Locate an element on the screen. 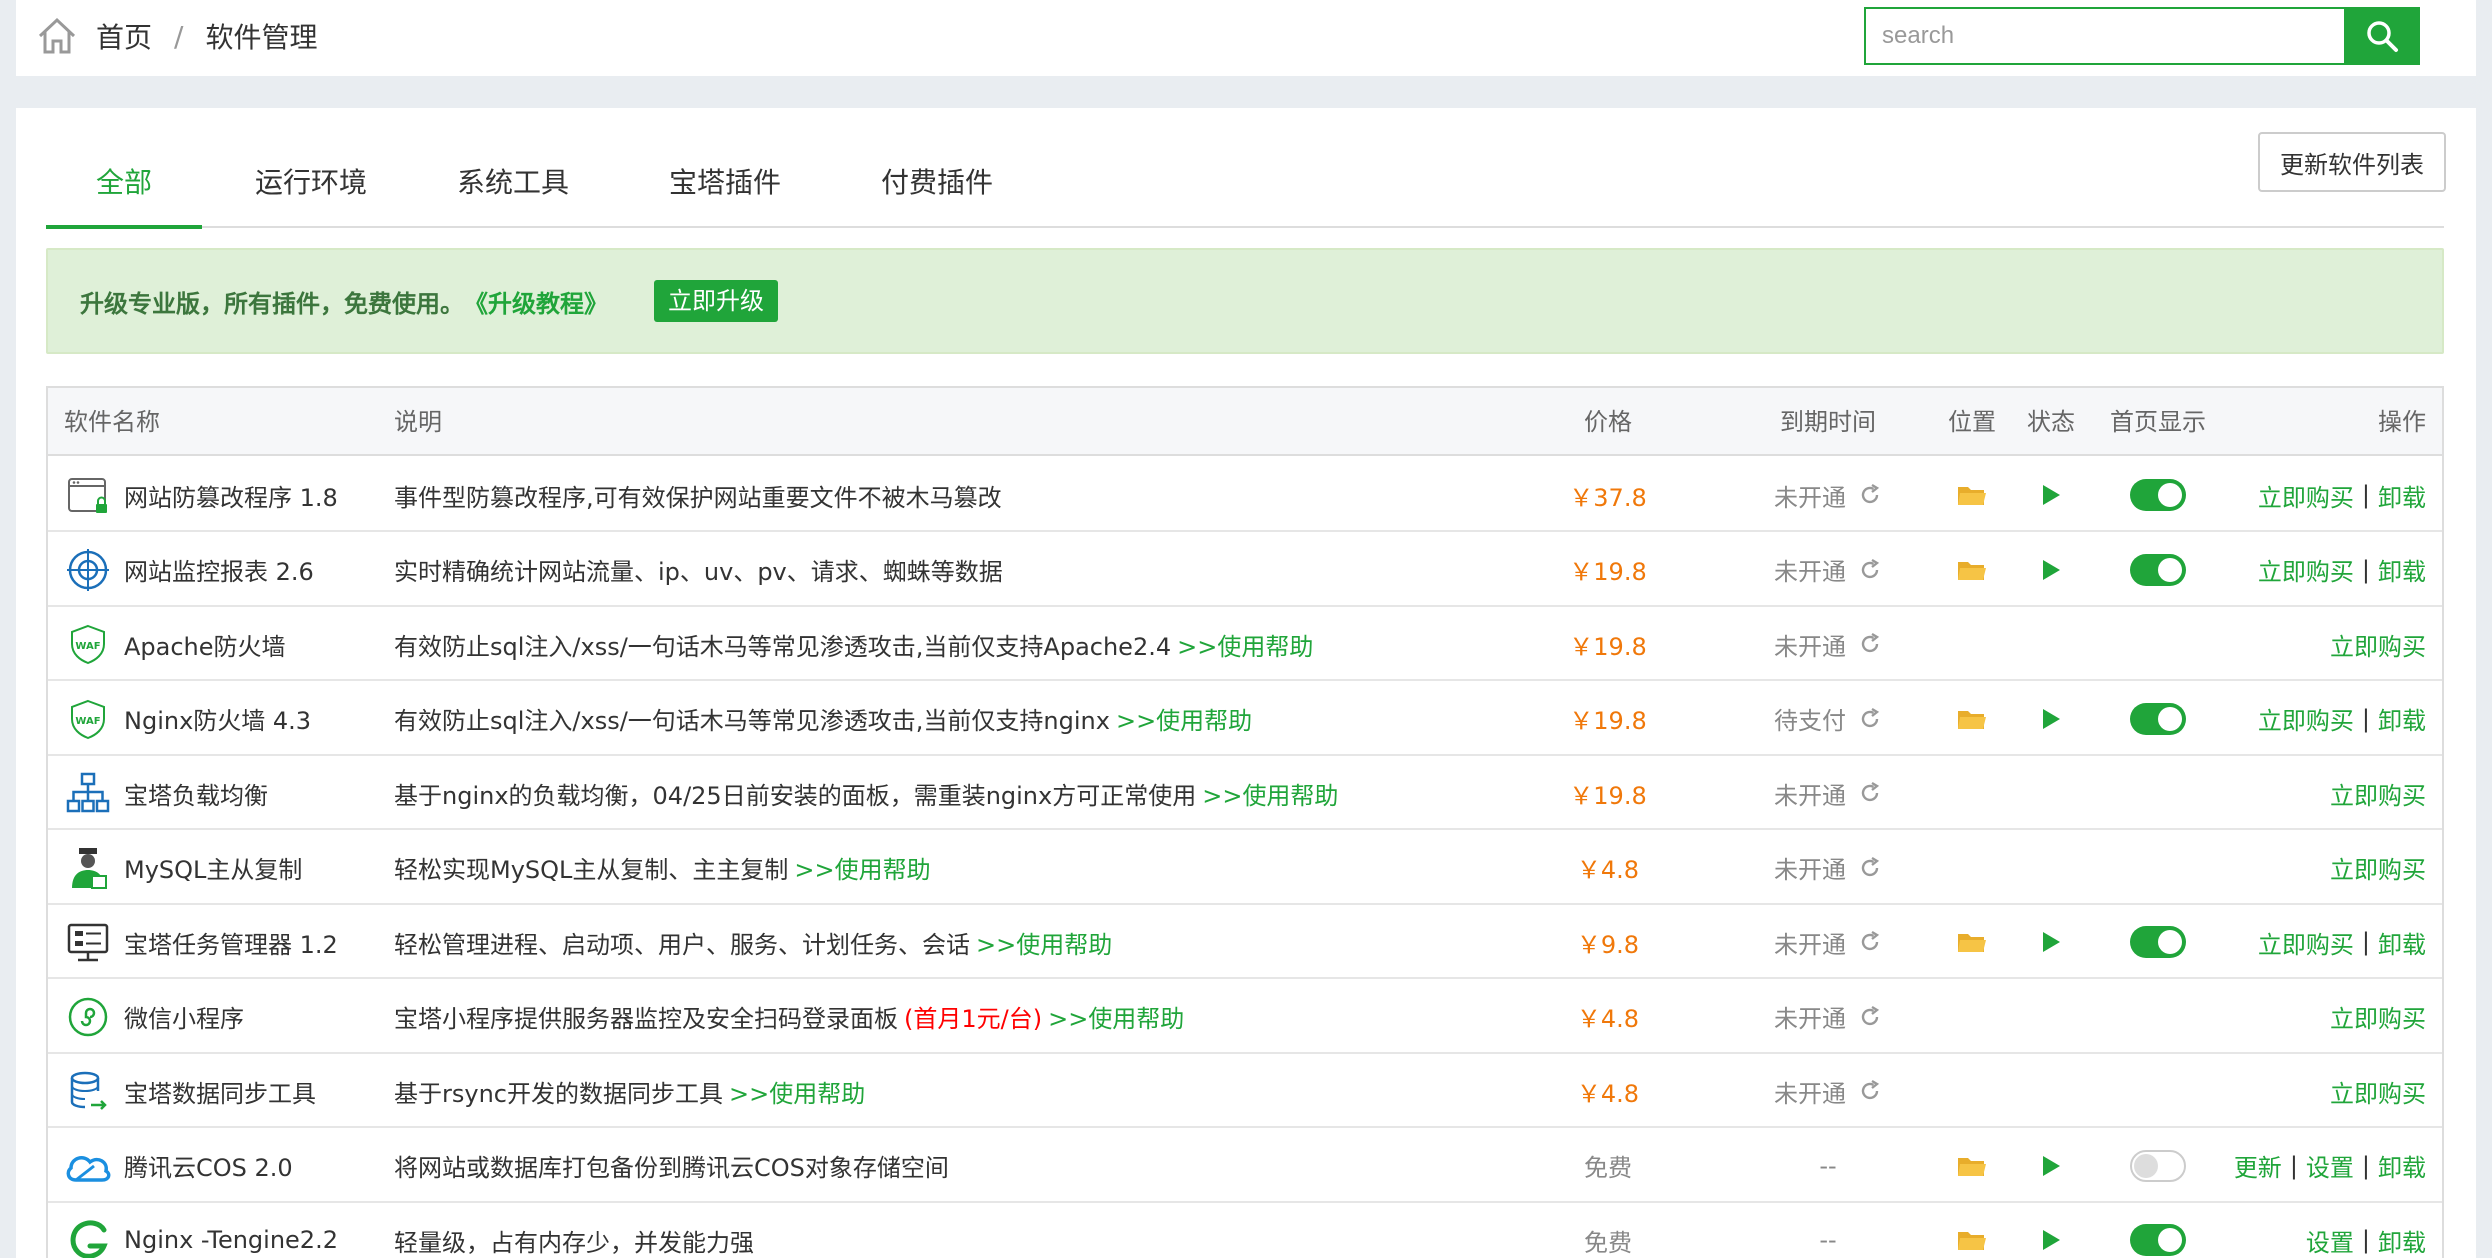  expire-text: 未开通 is located at coordinates (1810, 795).